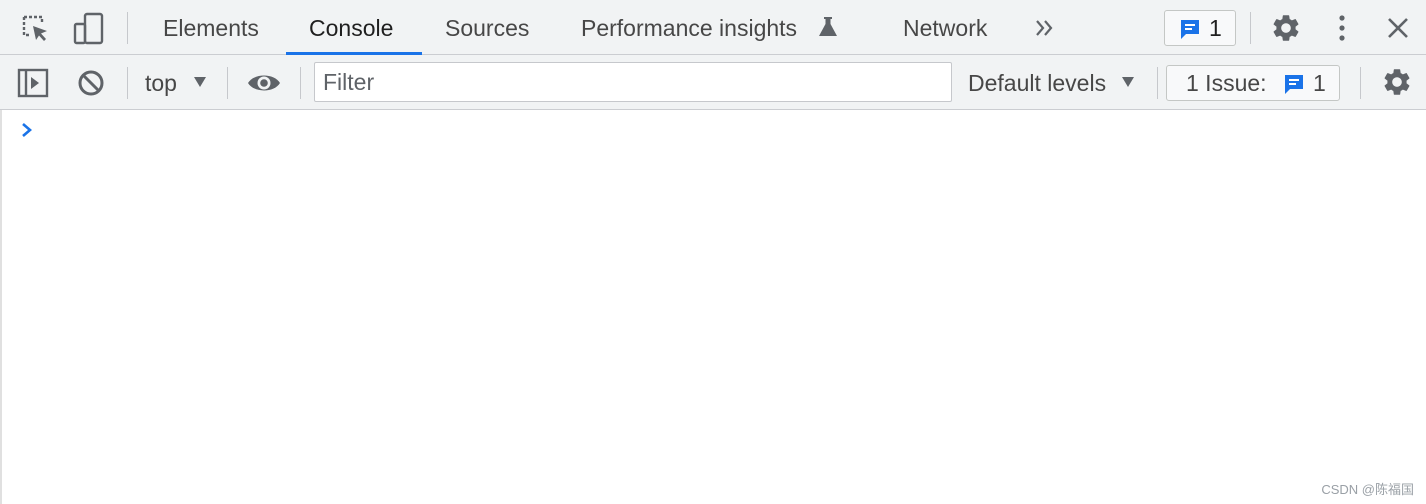 The height and width of the screenshot is (504, 1426). Describe the element at coordinates (1200, 28) in the screenshot. I see `issues-badge-button: 1` at that location.